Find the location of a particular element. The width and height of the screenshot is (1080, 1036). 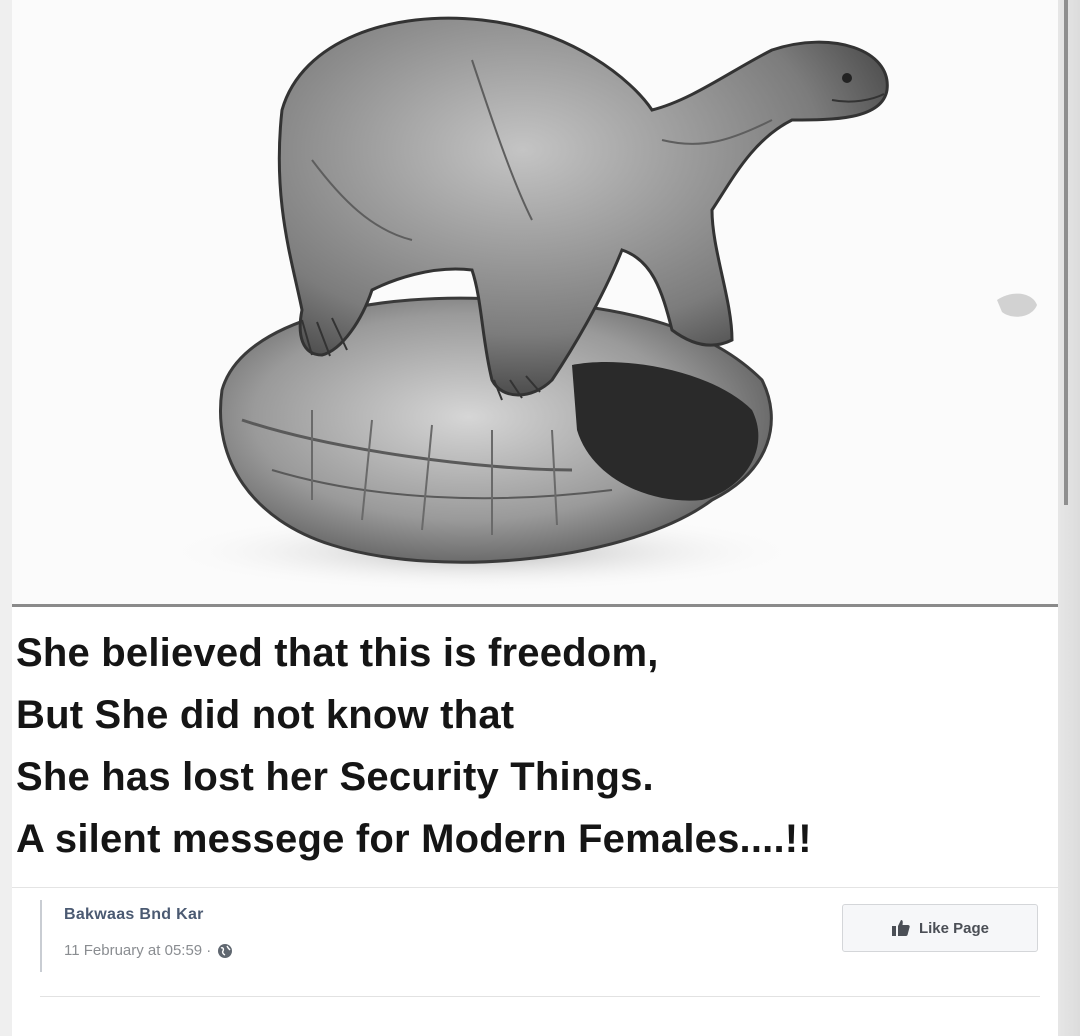

caption-line-2: But She did not know that is located at coordinates (265, 715).